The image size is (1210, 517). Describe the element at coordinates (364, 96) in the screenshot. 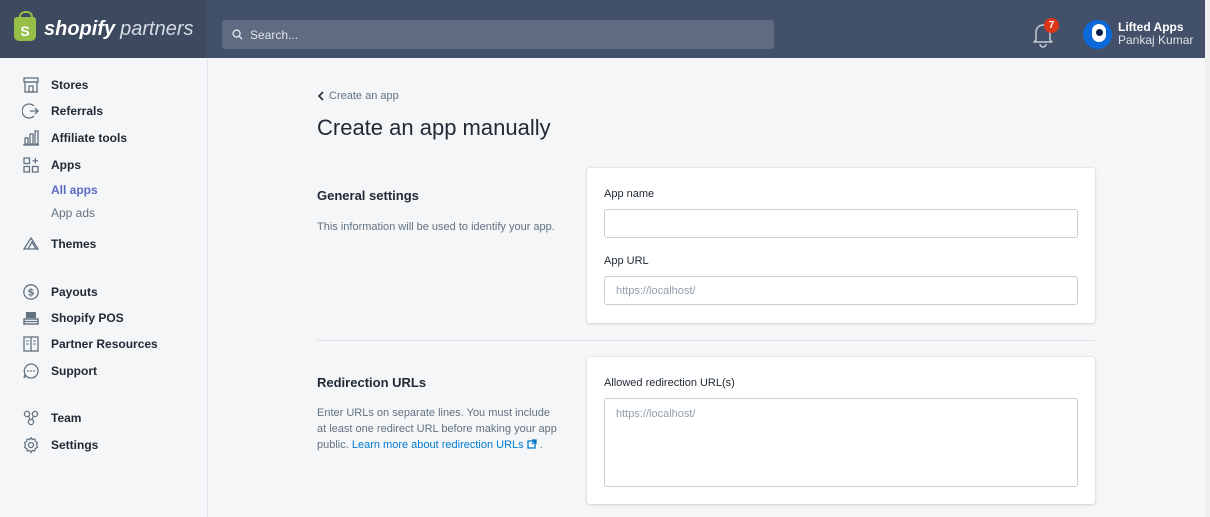

I see `breadcrumb-link: Create an app` at that location.